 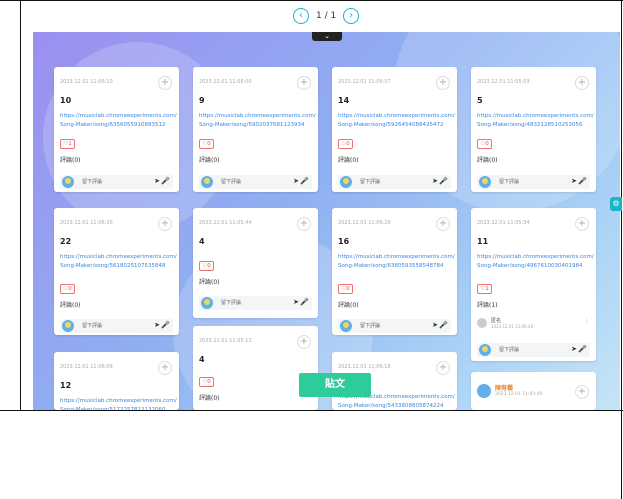 What do you see at coordinates (66, 100) in the screenshot?
I see `post-title: 10` at bounding box center [66, 100].